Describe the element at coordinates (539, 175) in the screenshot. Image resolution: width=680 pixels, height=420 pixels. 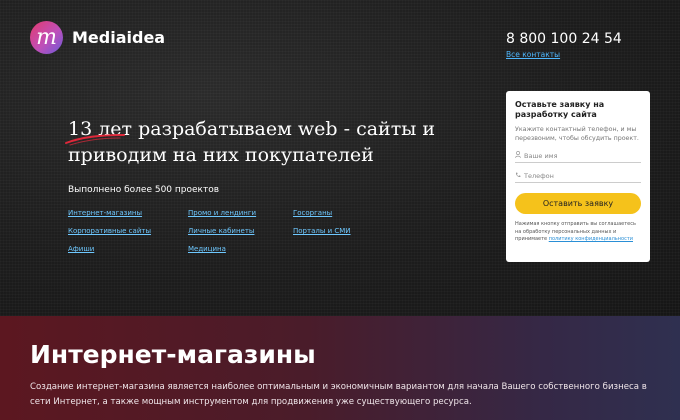
I see `phone-placeholder: Телефон` at that location.